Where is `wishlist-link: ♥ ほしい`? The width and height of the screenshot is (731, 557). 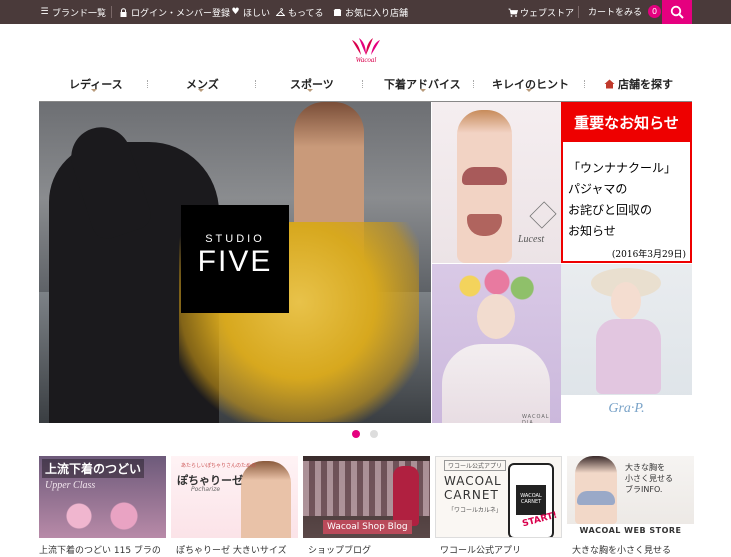 wishlist-link: ♥ ほしい is located at coordinates (251, 13).